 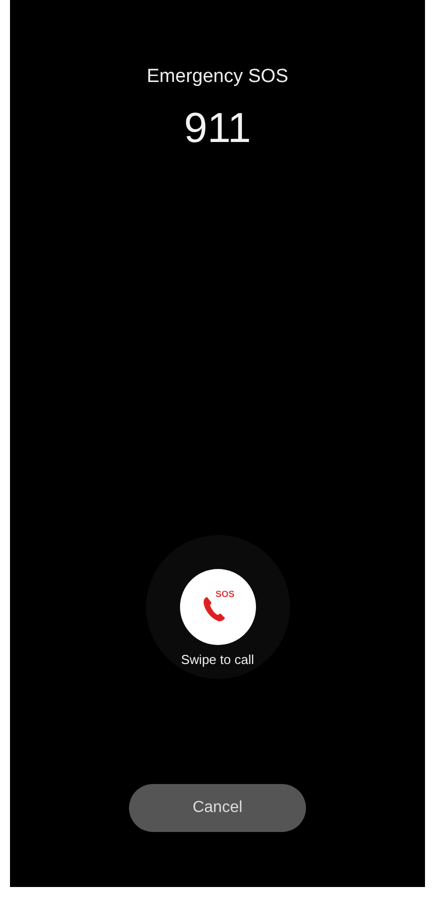 I want to click on cancel-button: Cancel, so click(x=217, y=808).